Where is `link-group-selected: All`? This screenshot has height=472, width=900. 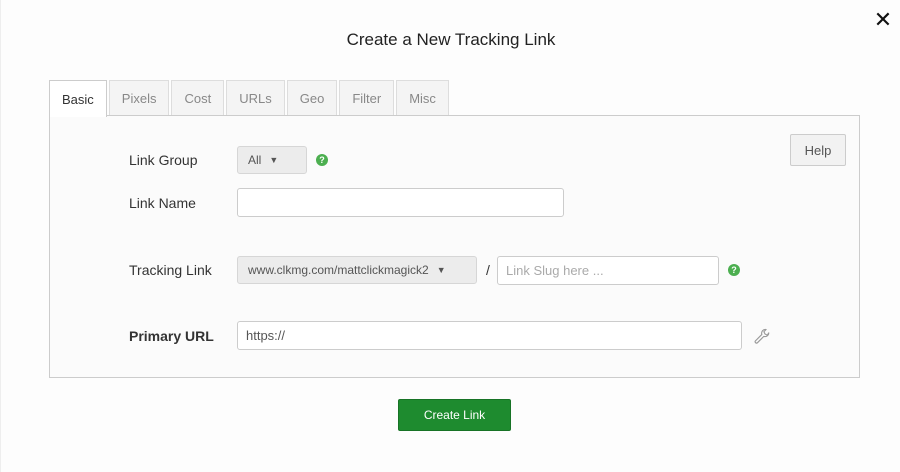 link-group-selected: All is located at coordinates (255, 160).